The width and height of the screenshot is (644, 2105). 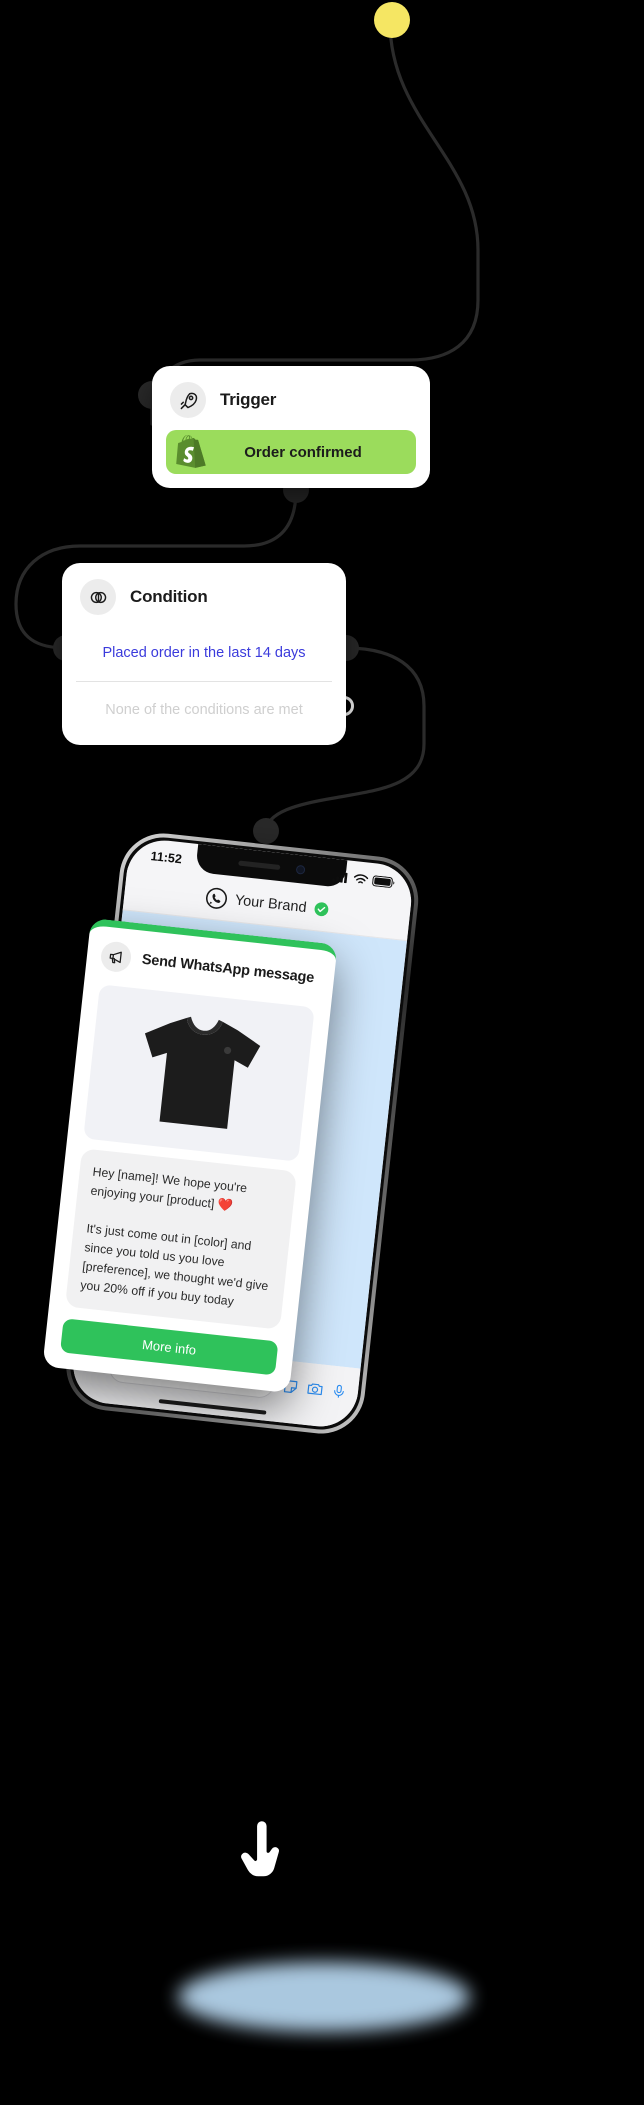 What do you see at coordinates (266, 831) in the screenshot?
I see `action-input-dot` at bounding box center [266, 831].